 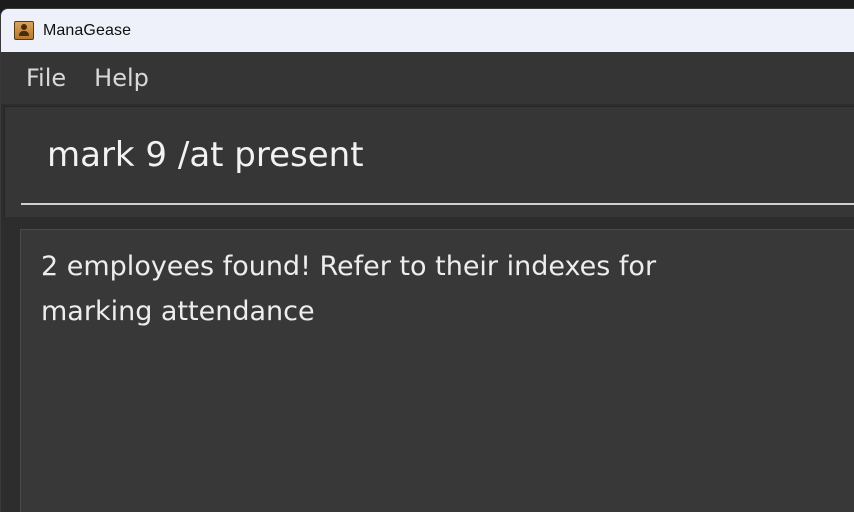 I want to click on menu-help: Help, so click(x=121, y=78).